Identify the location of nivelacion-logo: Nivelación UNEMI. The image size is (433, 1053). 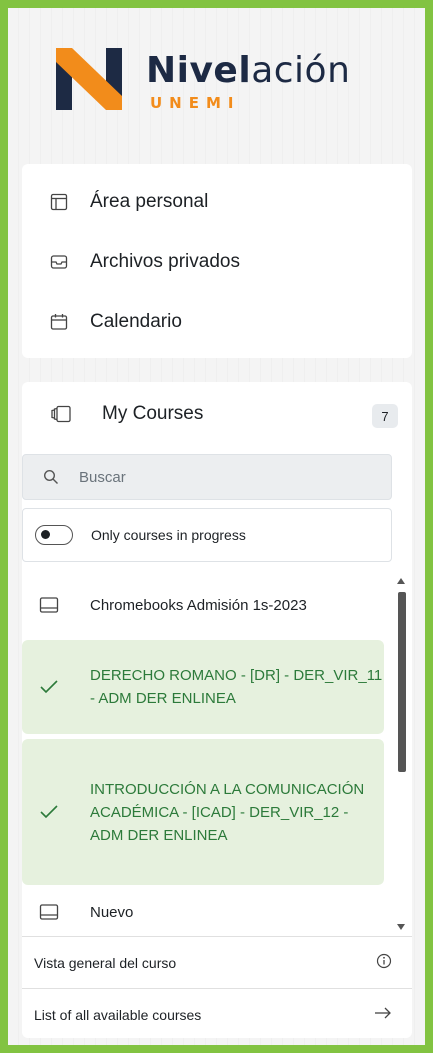
(220, 78).